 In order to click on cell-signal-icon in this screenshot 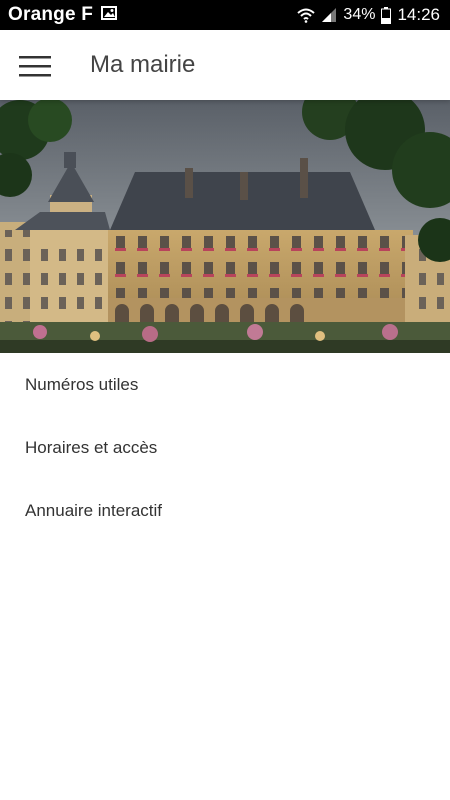, I will do `click(329, 15)`.